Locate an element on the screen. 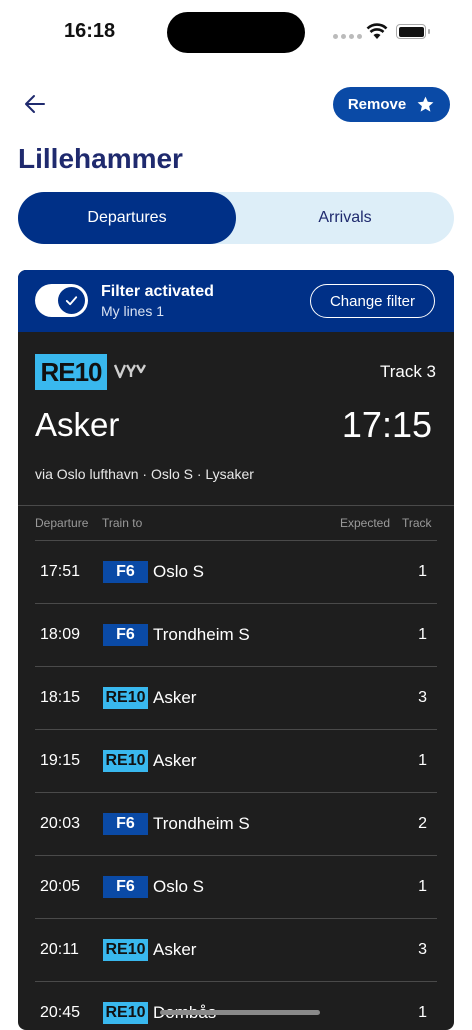 This screenshot has height=1030, width=472. departure-row: 20:03 F6 Trondheim S 2 is located at coordinates (236, 823).